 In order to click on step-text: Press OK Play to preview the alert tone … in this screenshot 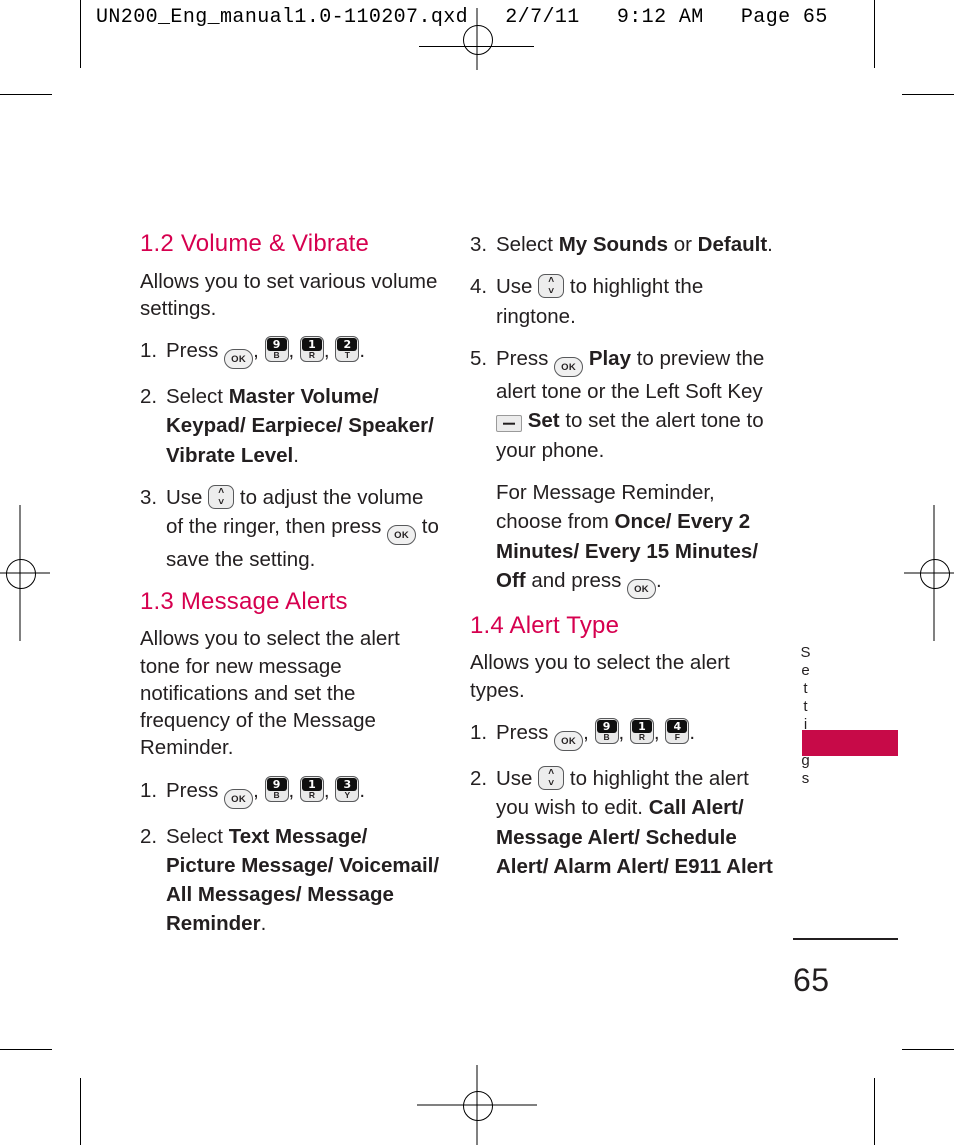, I will do `click(635, 404)`.